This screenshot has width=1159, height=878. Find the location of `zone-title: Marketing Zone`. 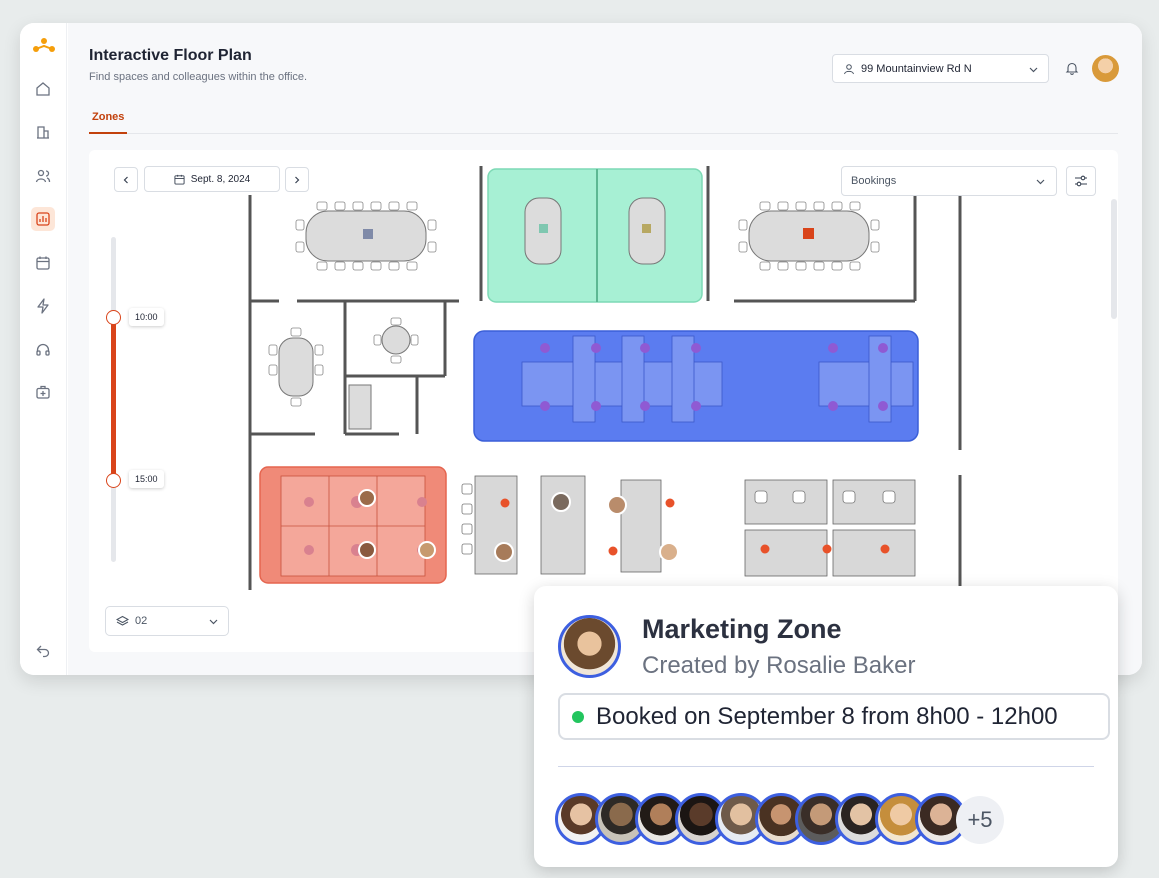

zone-title: Marketing Zone is located at coordinates (742, 629).